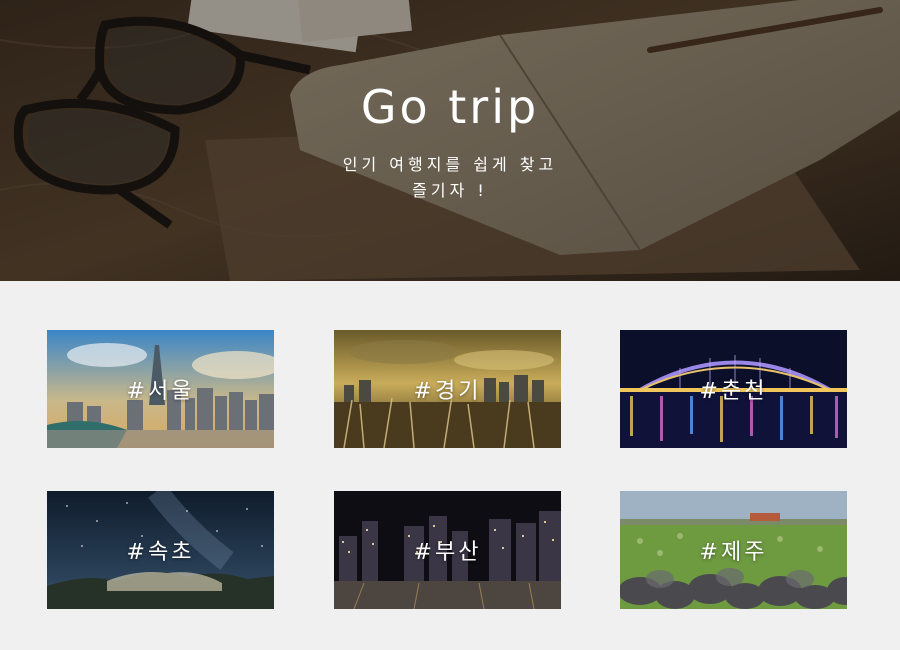  I want to click on destination-card-gyeonggi: #경기, so click(447, 389).